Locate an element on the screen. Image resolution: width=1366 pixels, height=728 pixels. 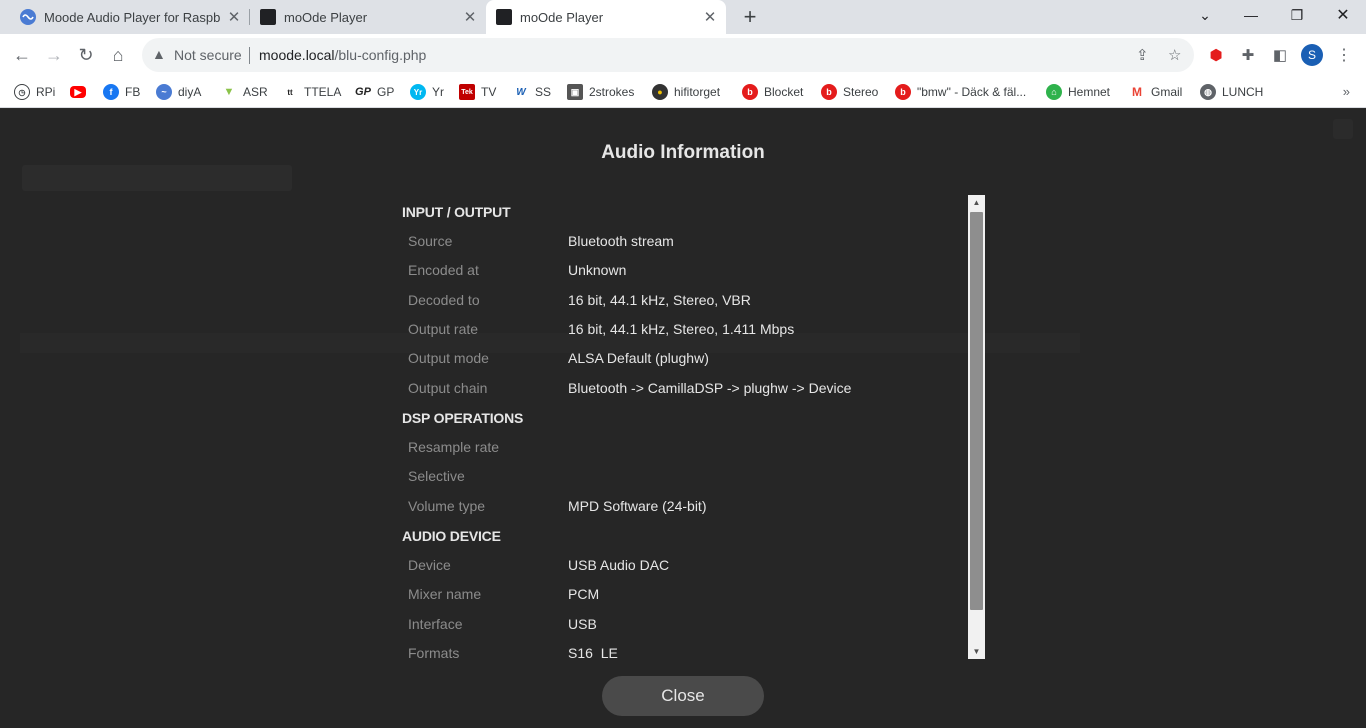
facebook-icon: f is located at coordinates (111, 92).